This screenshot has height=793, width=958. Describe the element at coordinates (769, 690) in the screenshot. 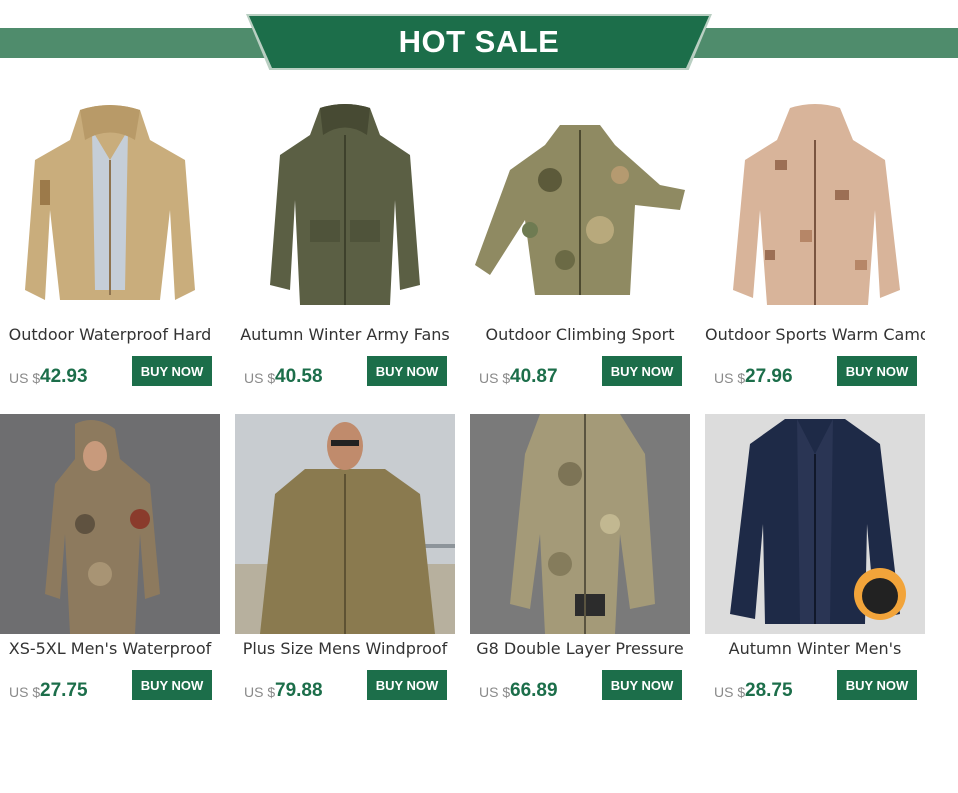

I see `price-amount: 28.75` at that location.